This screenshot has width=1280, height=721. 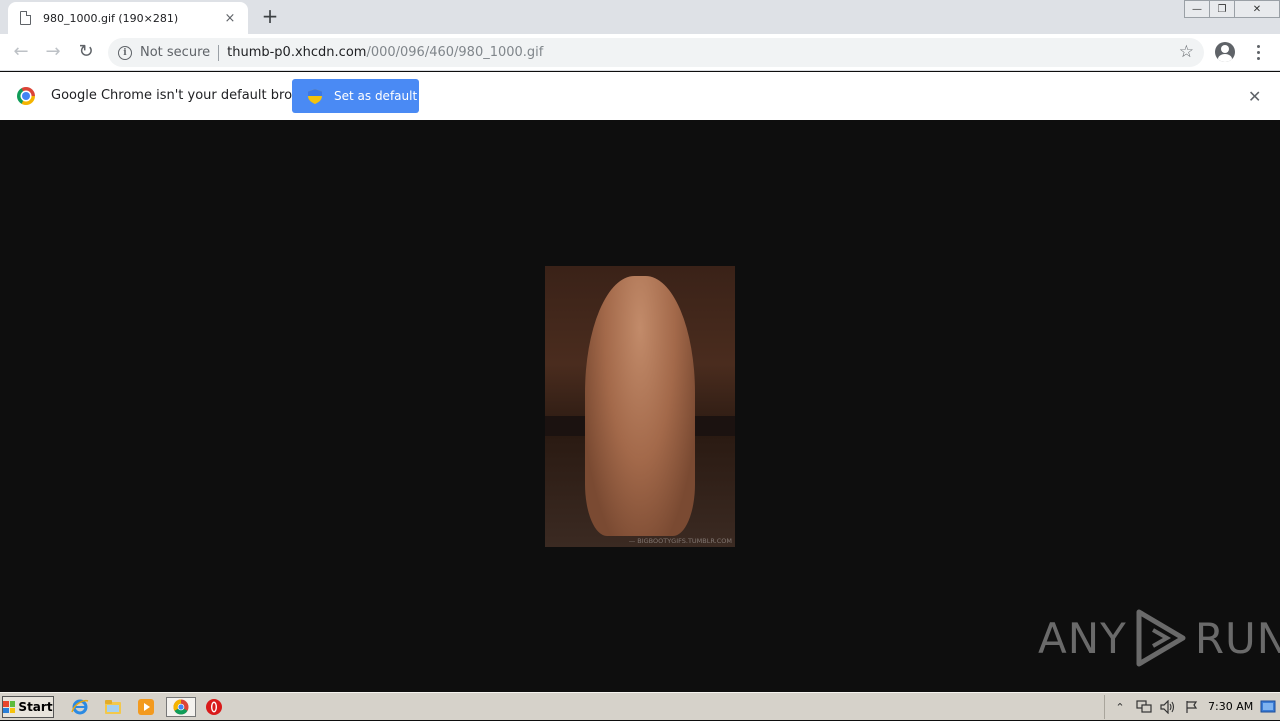 I want to click on set-as-default-label: Set as default, so click(x=376, y=96).